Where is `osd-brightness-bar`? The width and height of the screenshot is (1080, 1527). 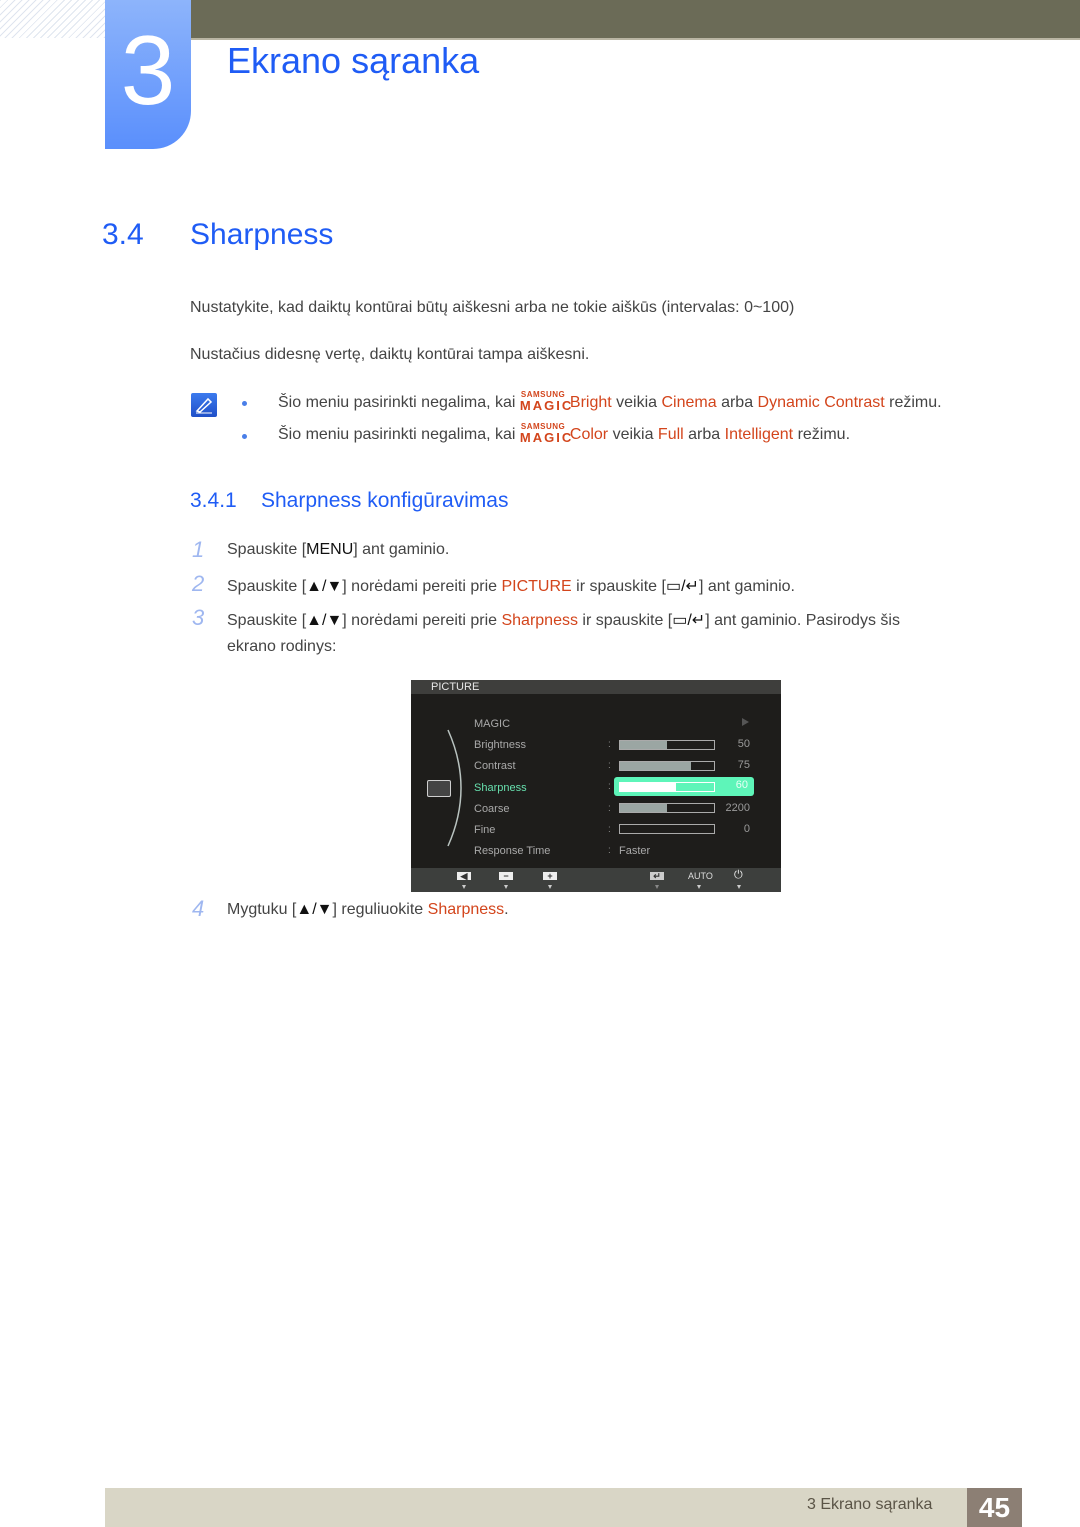 osd-brightness-bar is located at coordinates (667, 745).